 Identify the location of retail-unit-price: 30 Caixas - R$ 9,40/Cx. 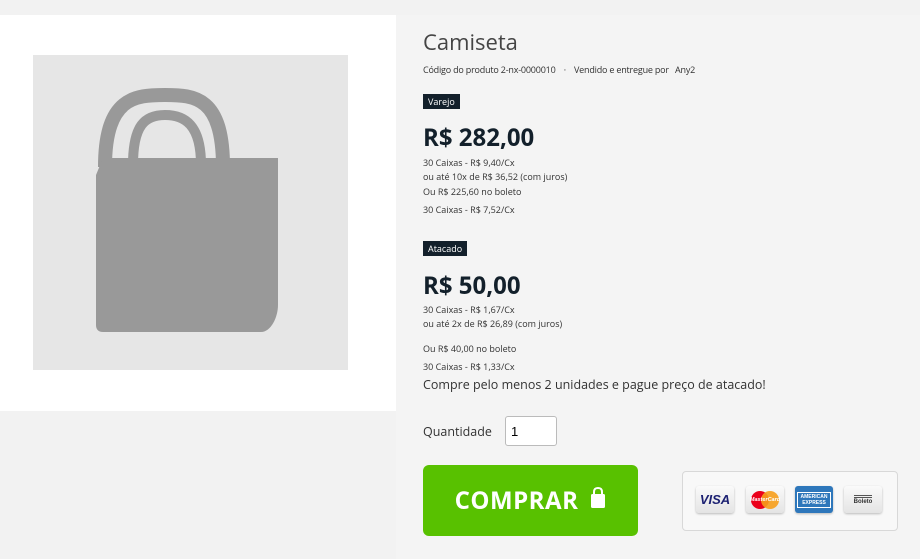
(469, 162).